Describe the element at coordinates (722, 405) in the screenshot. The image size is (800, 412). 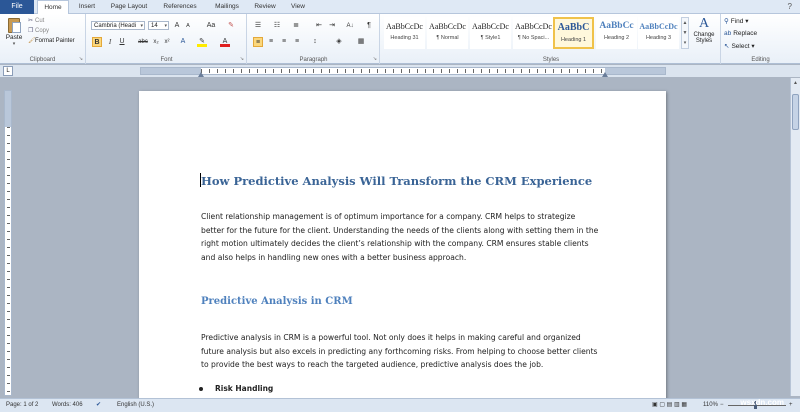
I see `zoom-out-icon: −` at that location.